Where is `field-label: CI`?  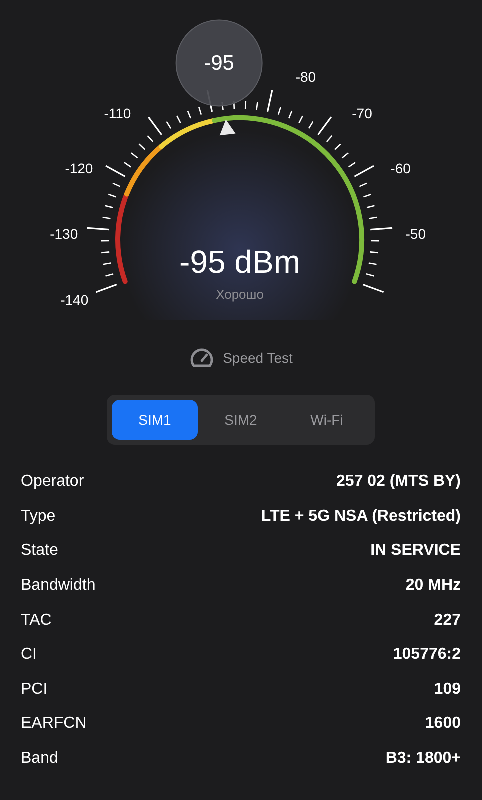
field-label: CI is located at coordinates (29, 655).